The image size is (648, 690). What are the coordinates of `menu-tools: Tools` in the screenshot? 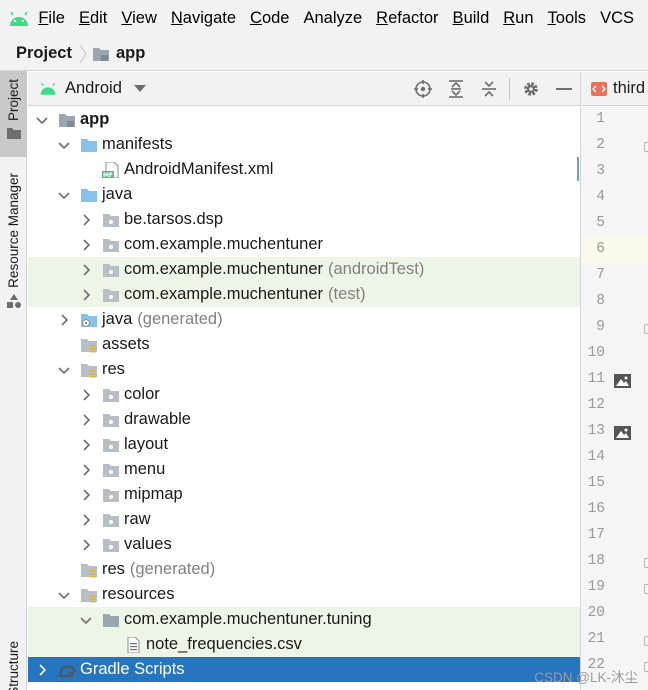 It's located at (567, 18).